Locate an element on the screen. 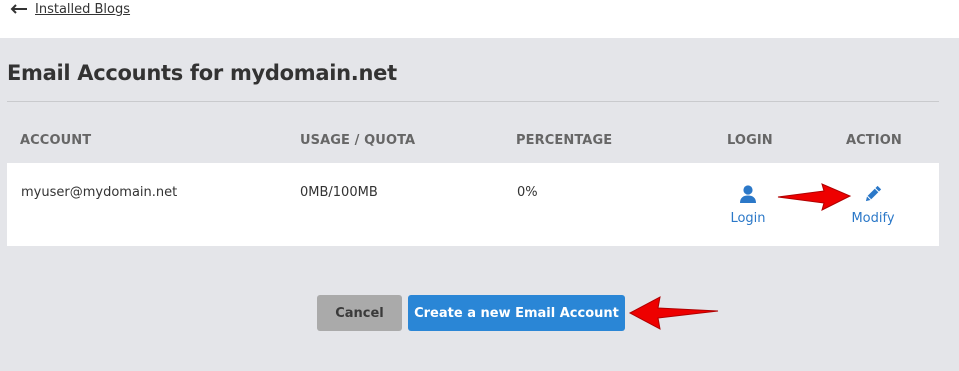 The image size is (959, 371). percentage-cell: 0% is located at coordinates (527, 192).